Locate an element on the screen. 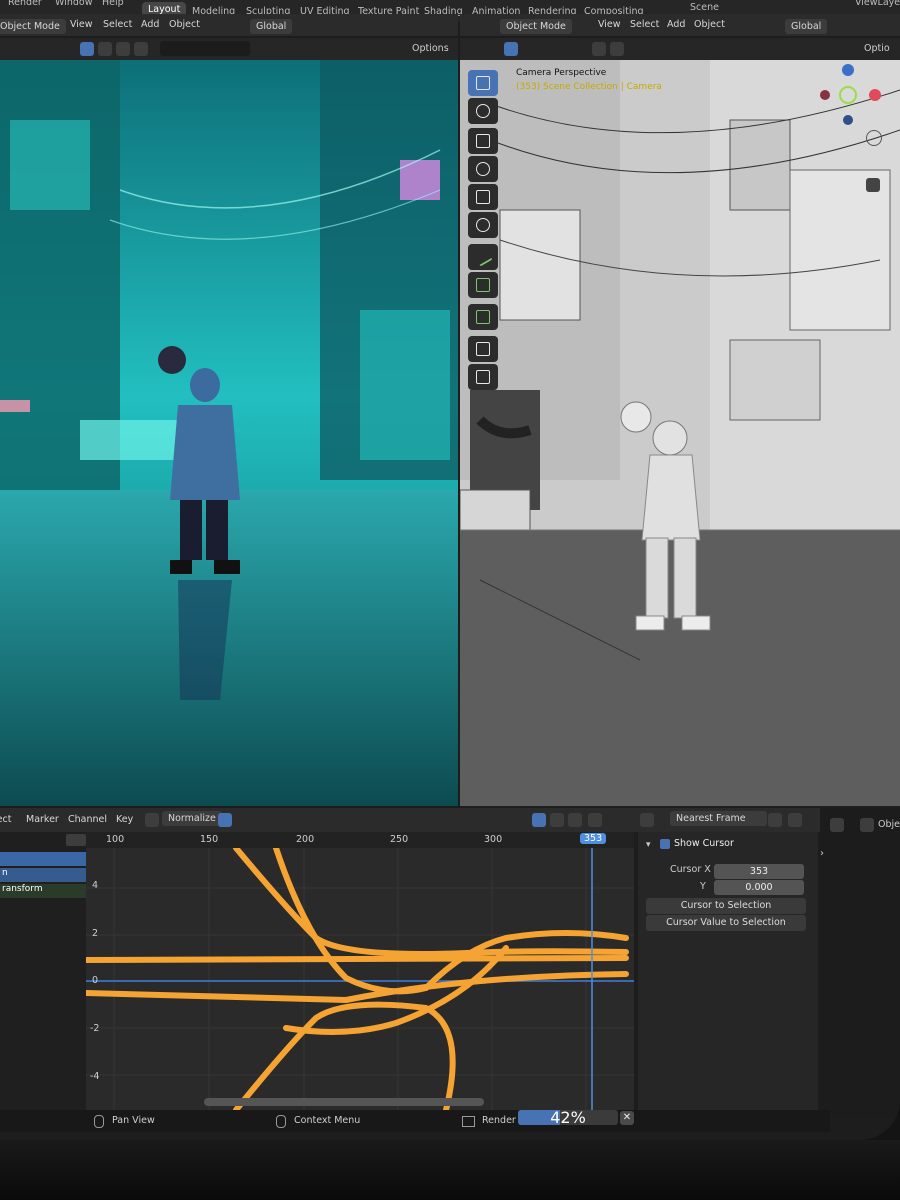  tool-select is located at coordinates (483, 83).